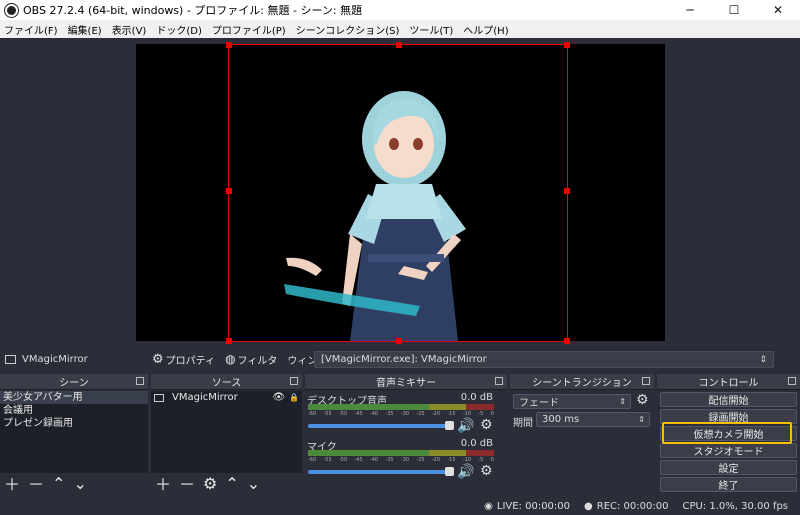  I want to click on obs-logo-icon, so click(11, 10).